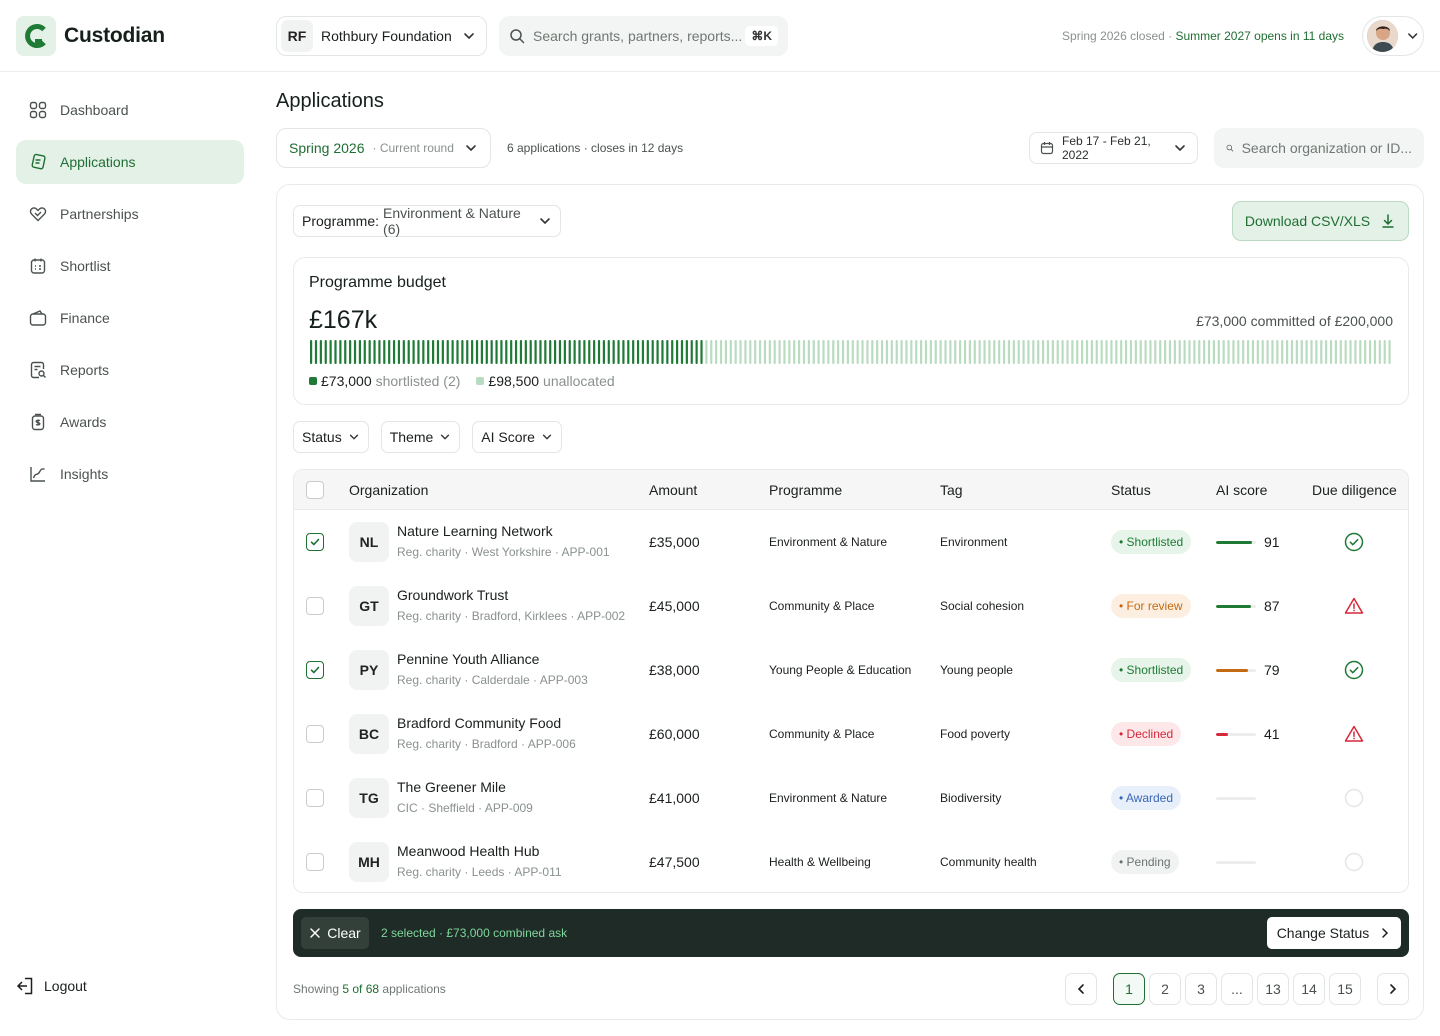 This screenshot has height=1036, width=1440. I want to click on theme-filter: Theme, so click(420, 437).